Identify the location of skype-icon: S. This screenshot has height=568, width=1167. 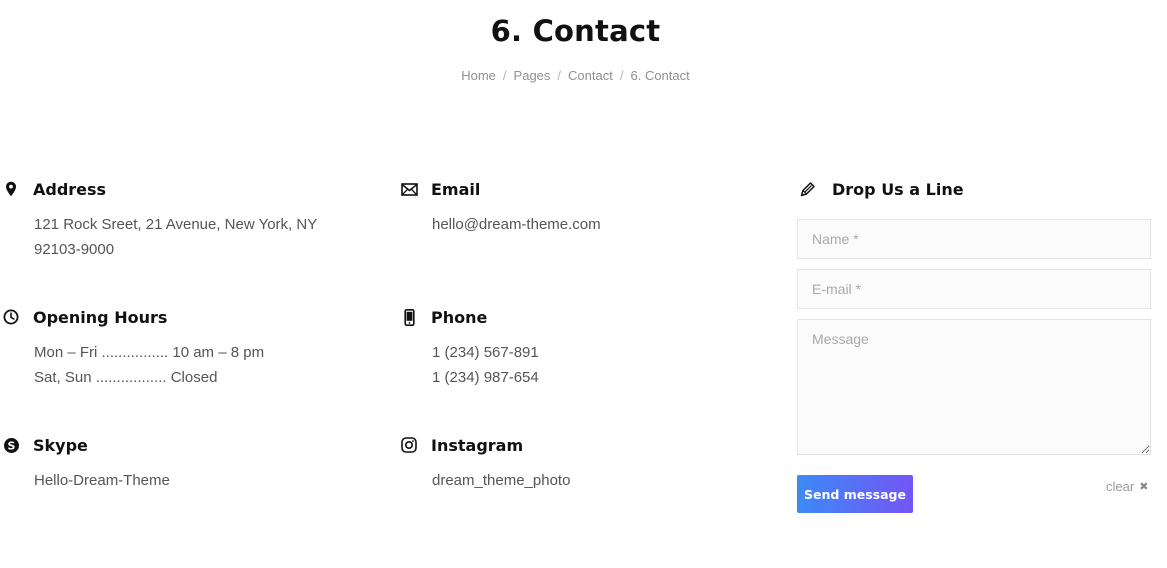
(11, 445).